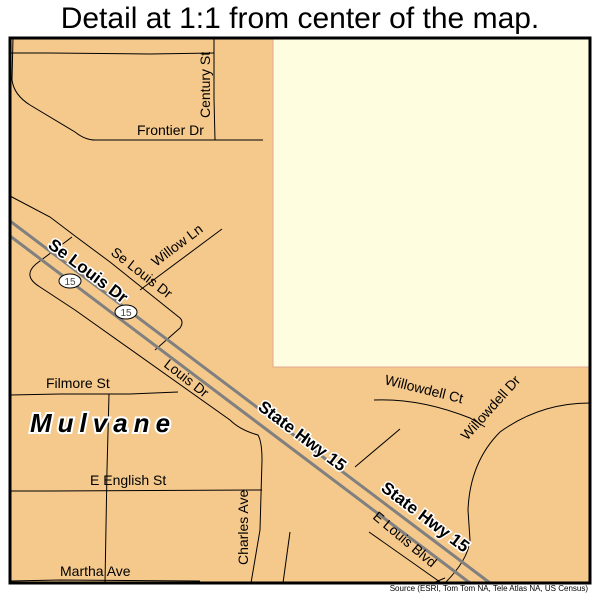 This screenshot has width=600, height=600. I want to click on label-e-english-st: E English St, so click(128, 480).